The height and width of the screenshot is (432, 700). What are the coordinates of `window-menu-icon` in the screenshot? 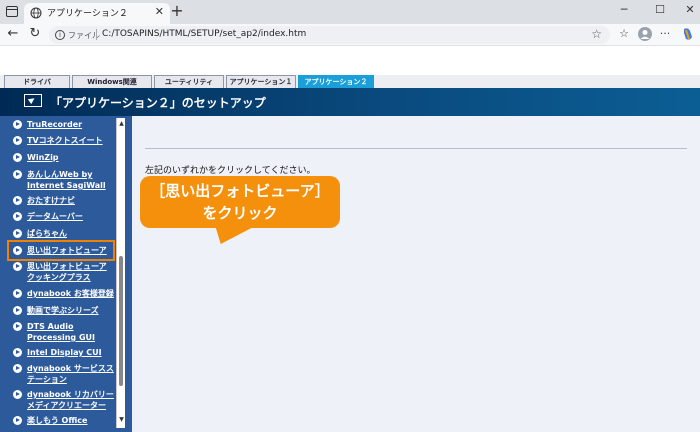 It's located at (12, 11).